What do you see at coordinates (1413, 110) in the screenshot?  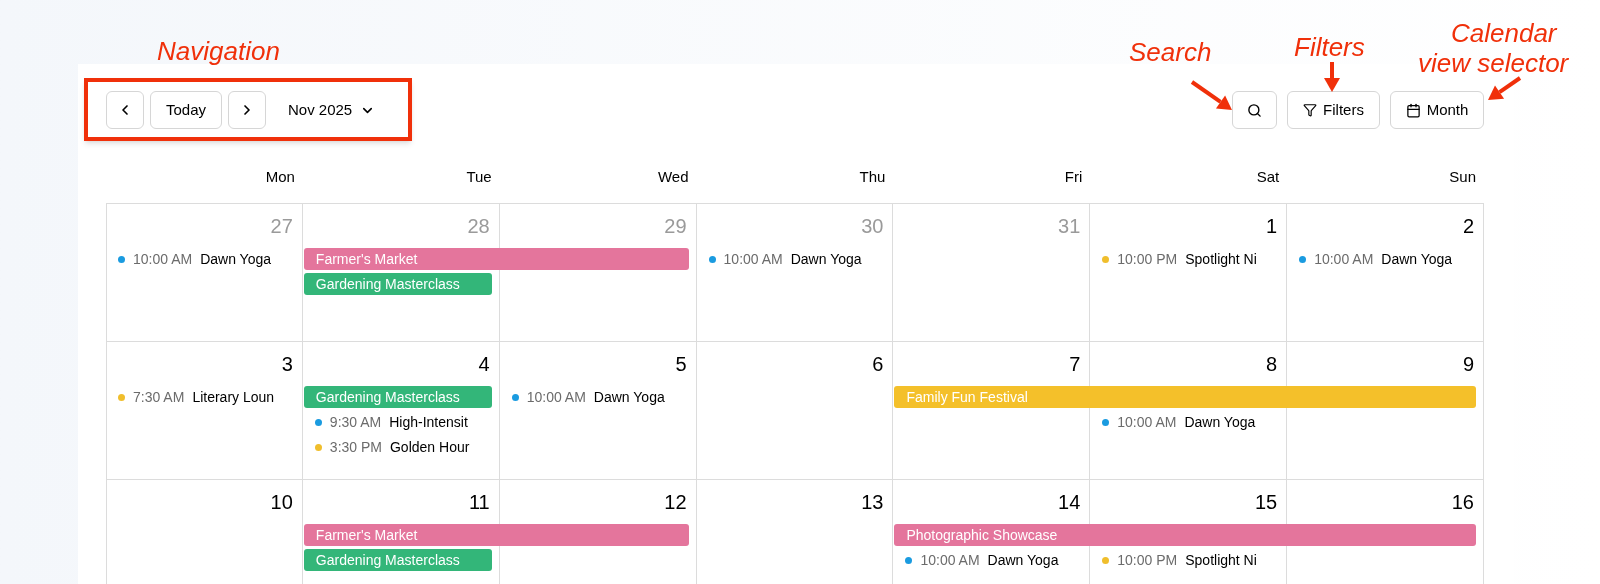 I see `calendar-icon` at bounding box center [1413, 110].